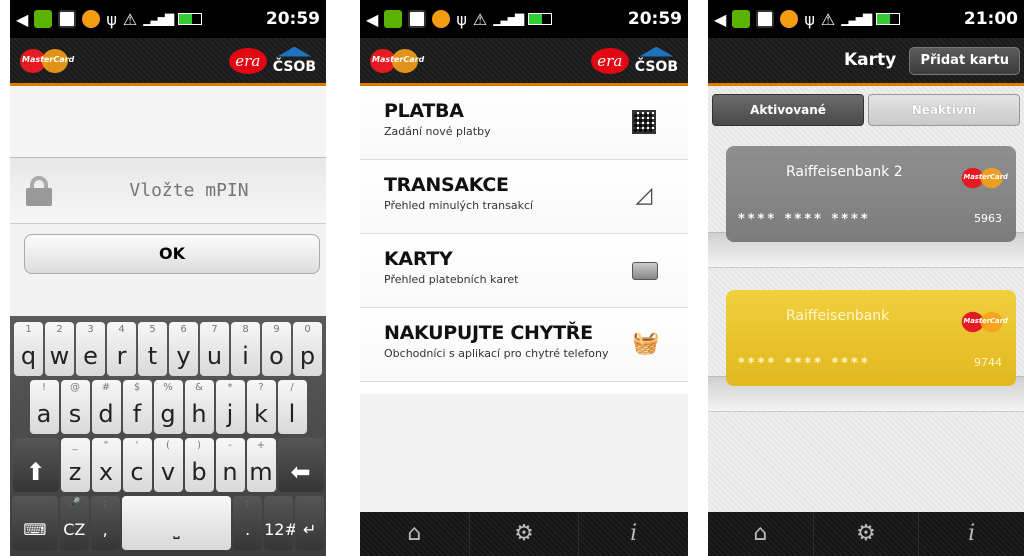 This screenshot has width=1024, height=556. Describe the element at coordinates (646, 343) in the screenshot. I see `basket-icon: 🧺` at that location.